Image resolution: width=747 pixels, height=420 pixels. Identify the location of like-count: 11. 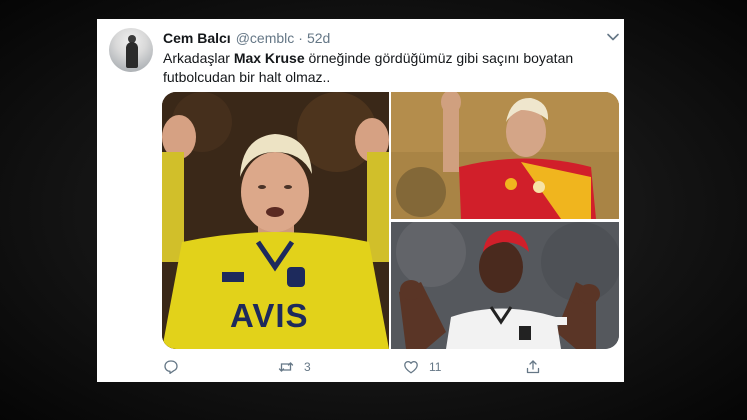
(435, 367).